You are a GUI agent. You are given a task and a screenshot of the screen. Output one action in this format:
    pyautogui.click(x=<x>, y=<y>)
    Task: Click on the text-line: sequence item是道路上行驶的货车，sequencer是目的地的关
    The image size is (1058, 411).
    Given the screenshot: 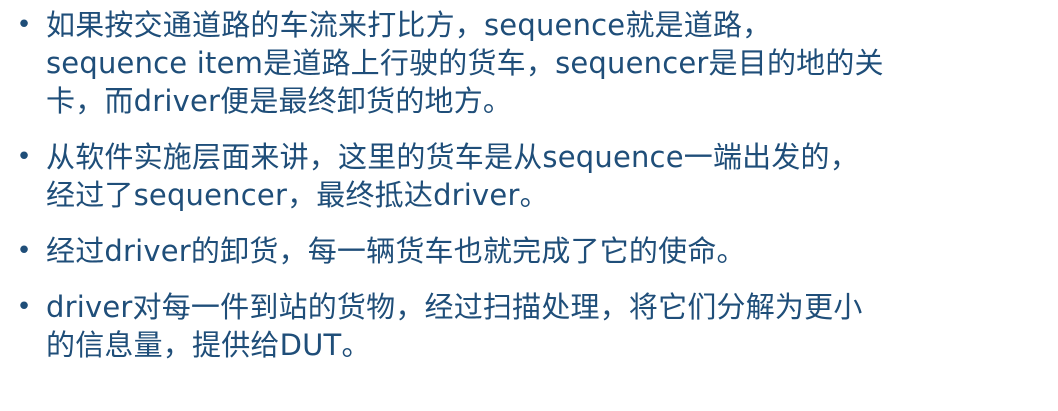 What is the action you would take?
    pyautogui.click(x=465, y=63)
    